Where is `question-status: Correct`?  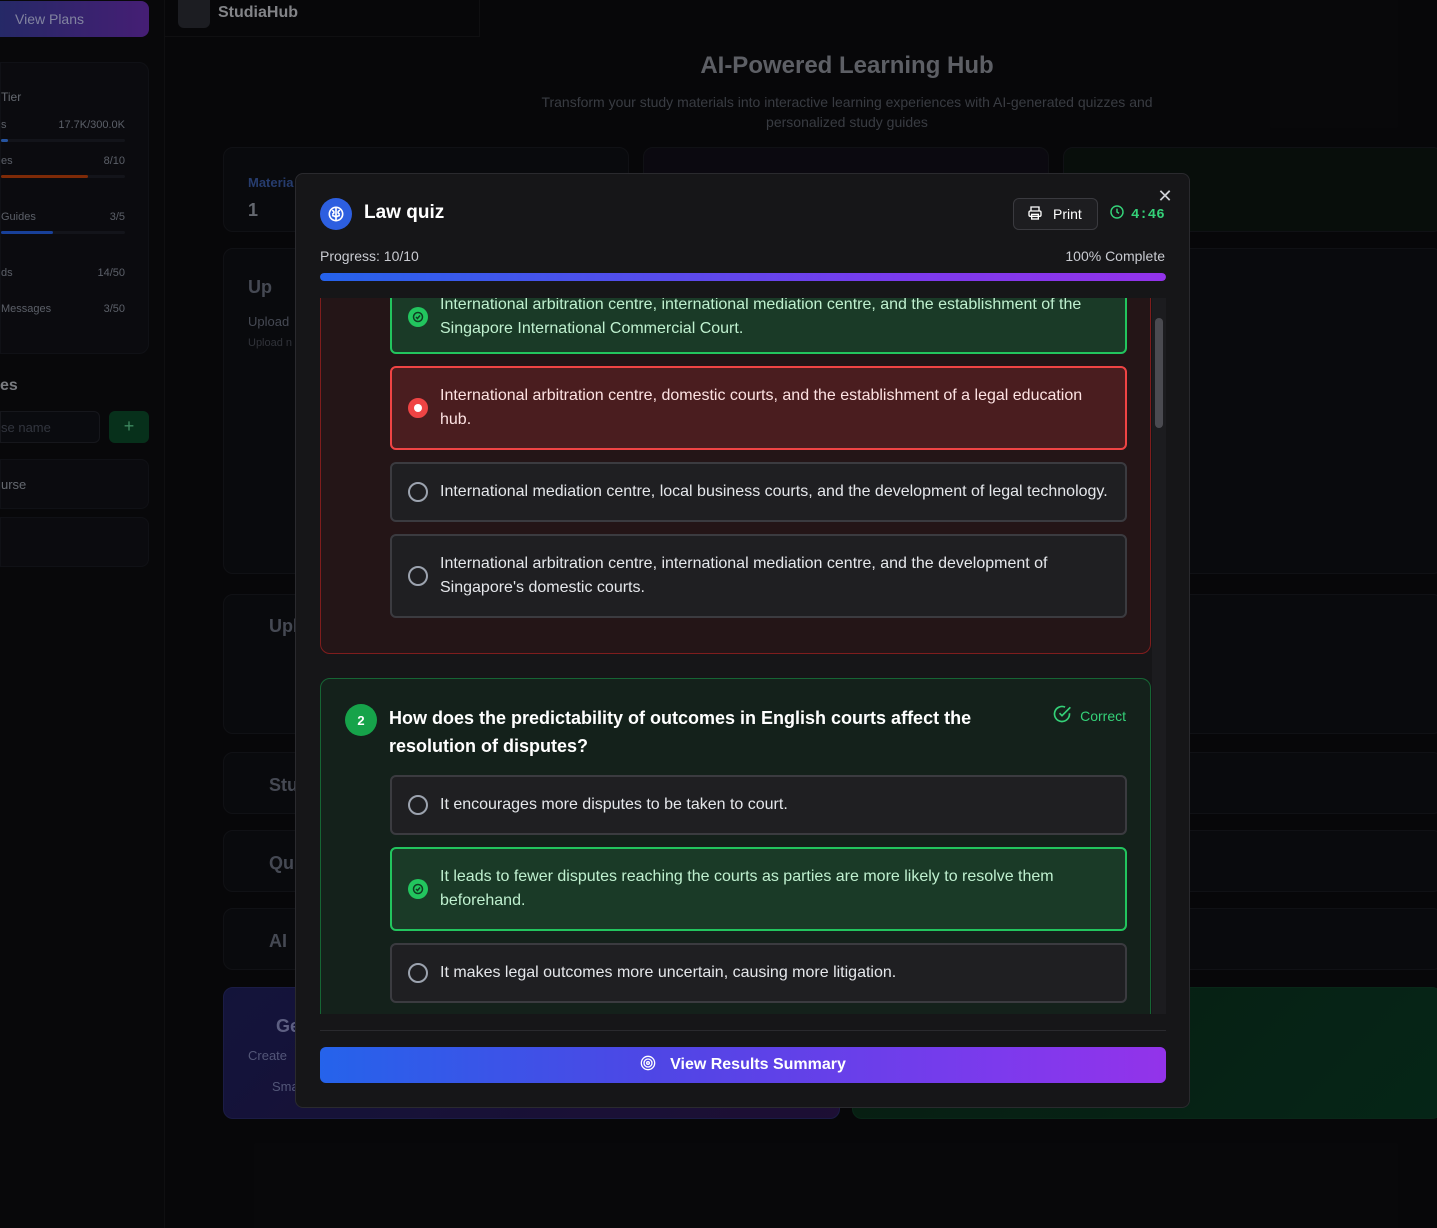 question-status: Correct is located at coordinates (1089, 715).